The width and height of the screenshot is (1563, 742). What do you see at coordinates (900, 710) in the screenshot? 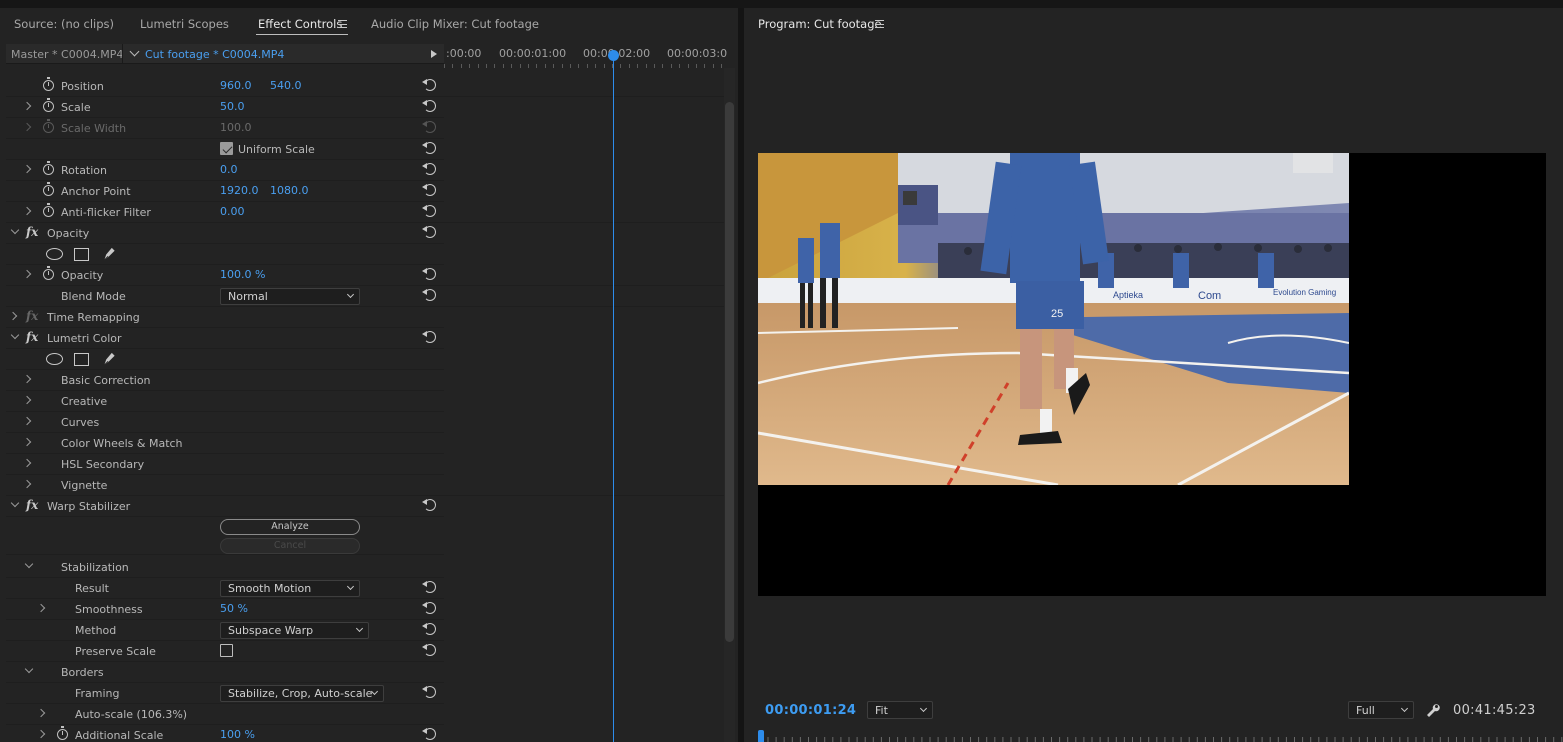
I see `zoom-fit-select: Fit` at bounding box center [900, 710].